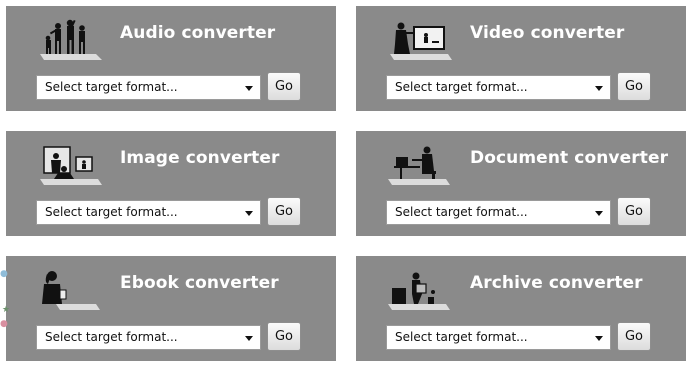  What do you see at coordinates (547, 33) in the screenshot?
I see `card-title: Video converter` at bounding box center [547, 33].